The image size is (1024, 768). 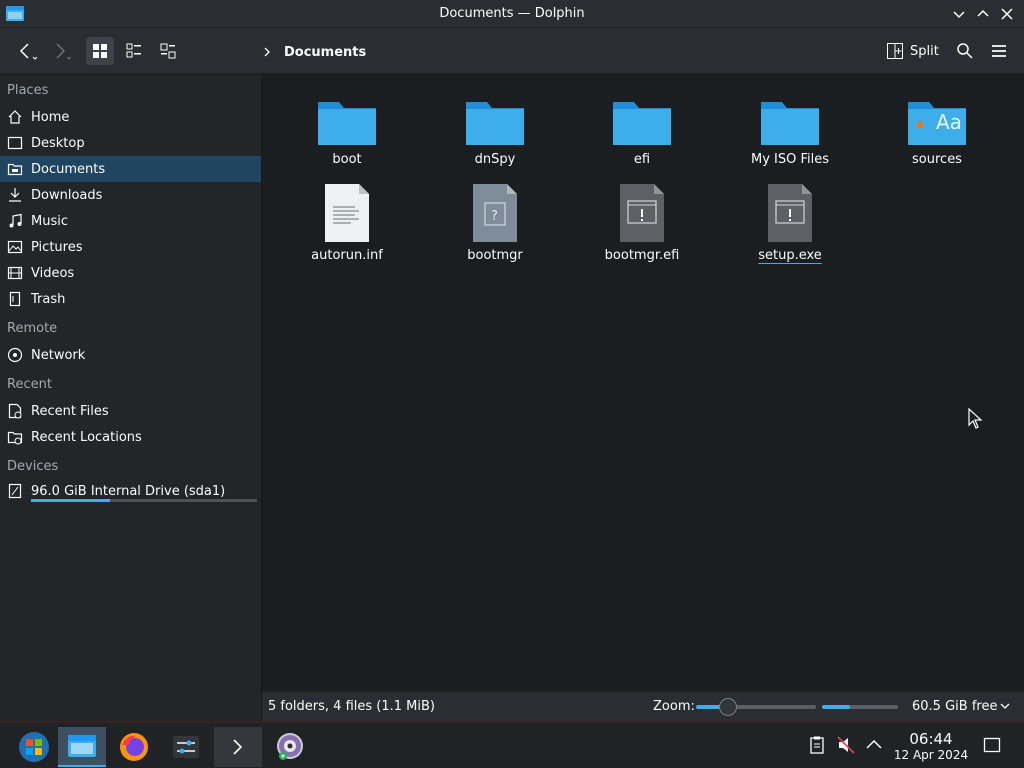 I want to click on window-title: Documents — Dolphin, so click(x=512, y=13).